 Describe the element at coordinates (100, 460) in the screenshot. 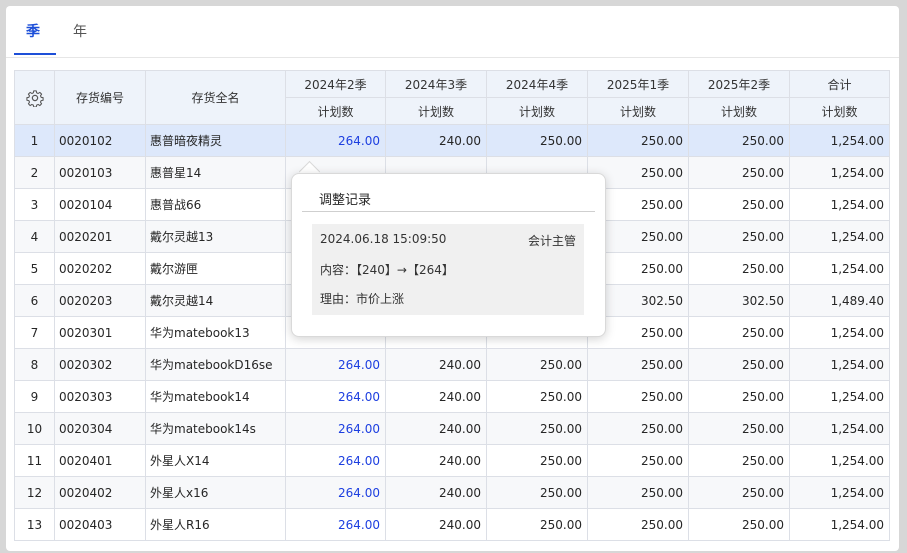

I see `item-code: 0020401` at that location.